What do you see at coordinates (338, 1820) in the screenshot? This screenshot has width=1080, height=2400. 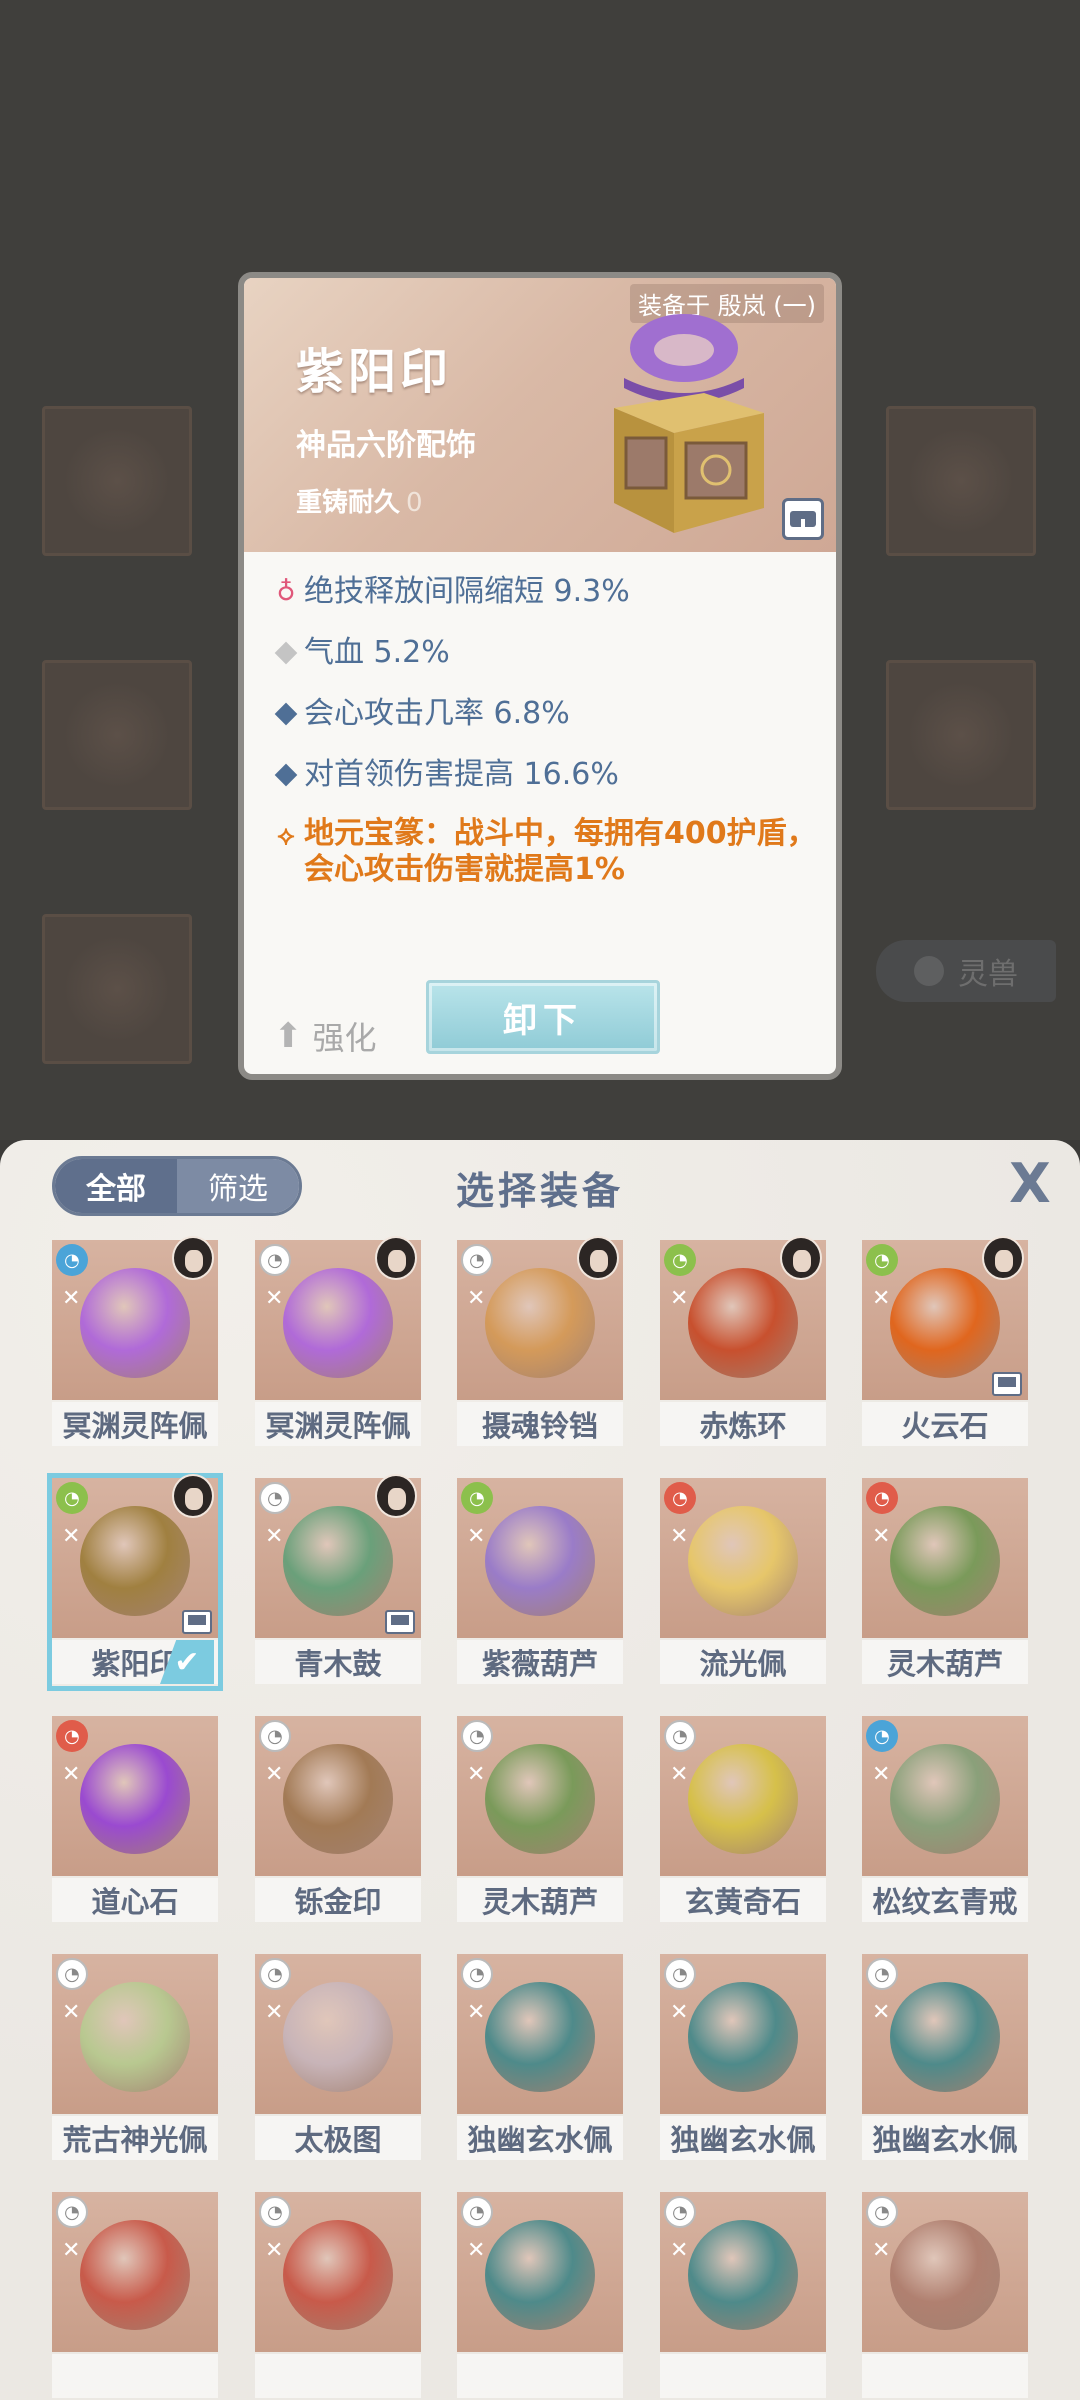 I see `equipment-tile: ◔ ✕ 铄金印` at bounding box center [338, 1820].